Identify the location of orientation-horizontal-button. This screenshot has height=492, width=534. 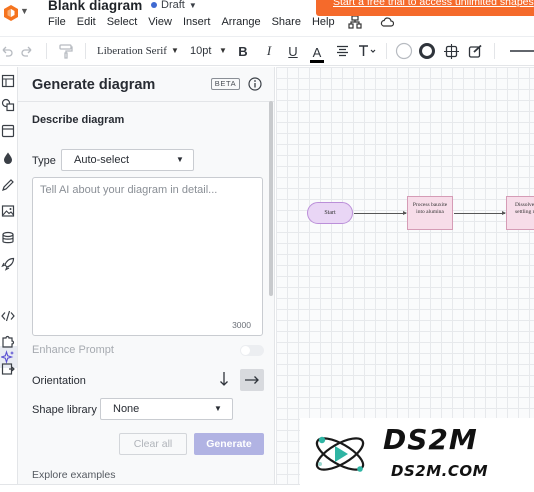
(252, 380).